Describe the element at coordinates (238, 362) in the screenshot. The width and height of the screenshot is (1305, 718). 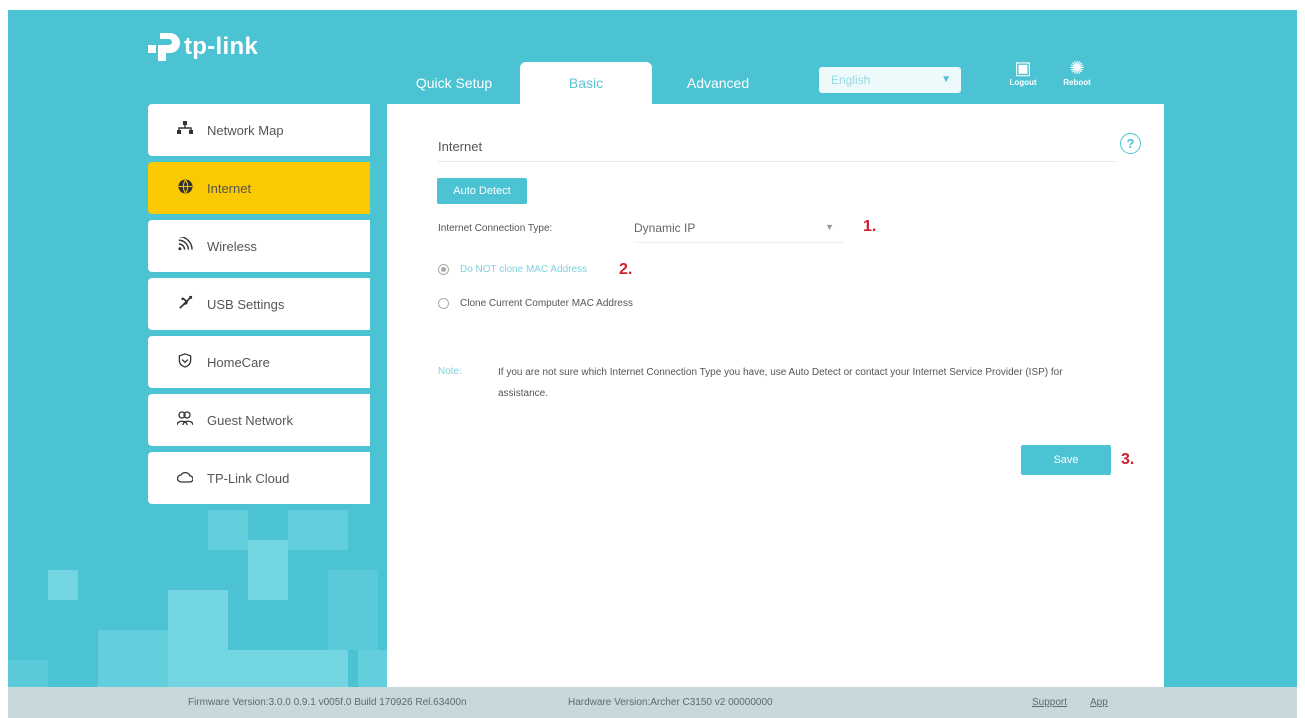
I see `sidebar-item-label: HomeCare` at that location.